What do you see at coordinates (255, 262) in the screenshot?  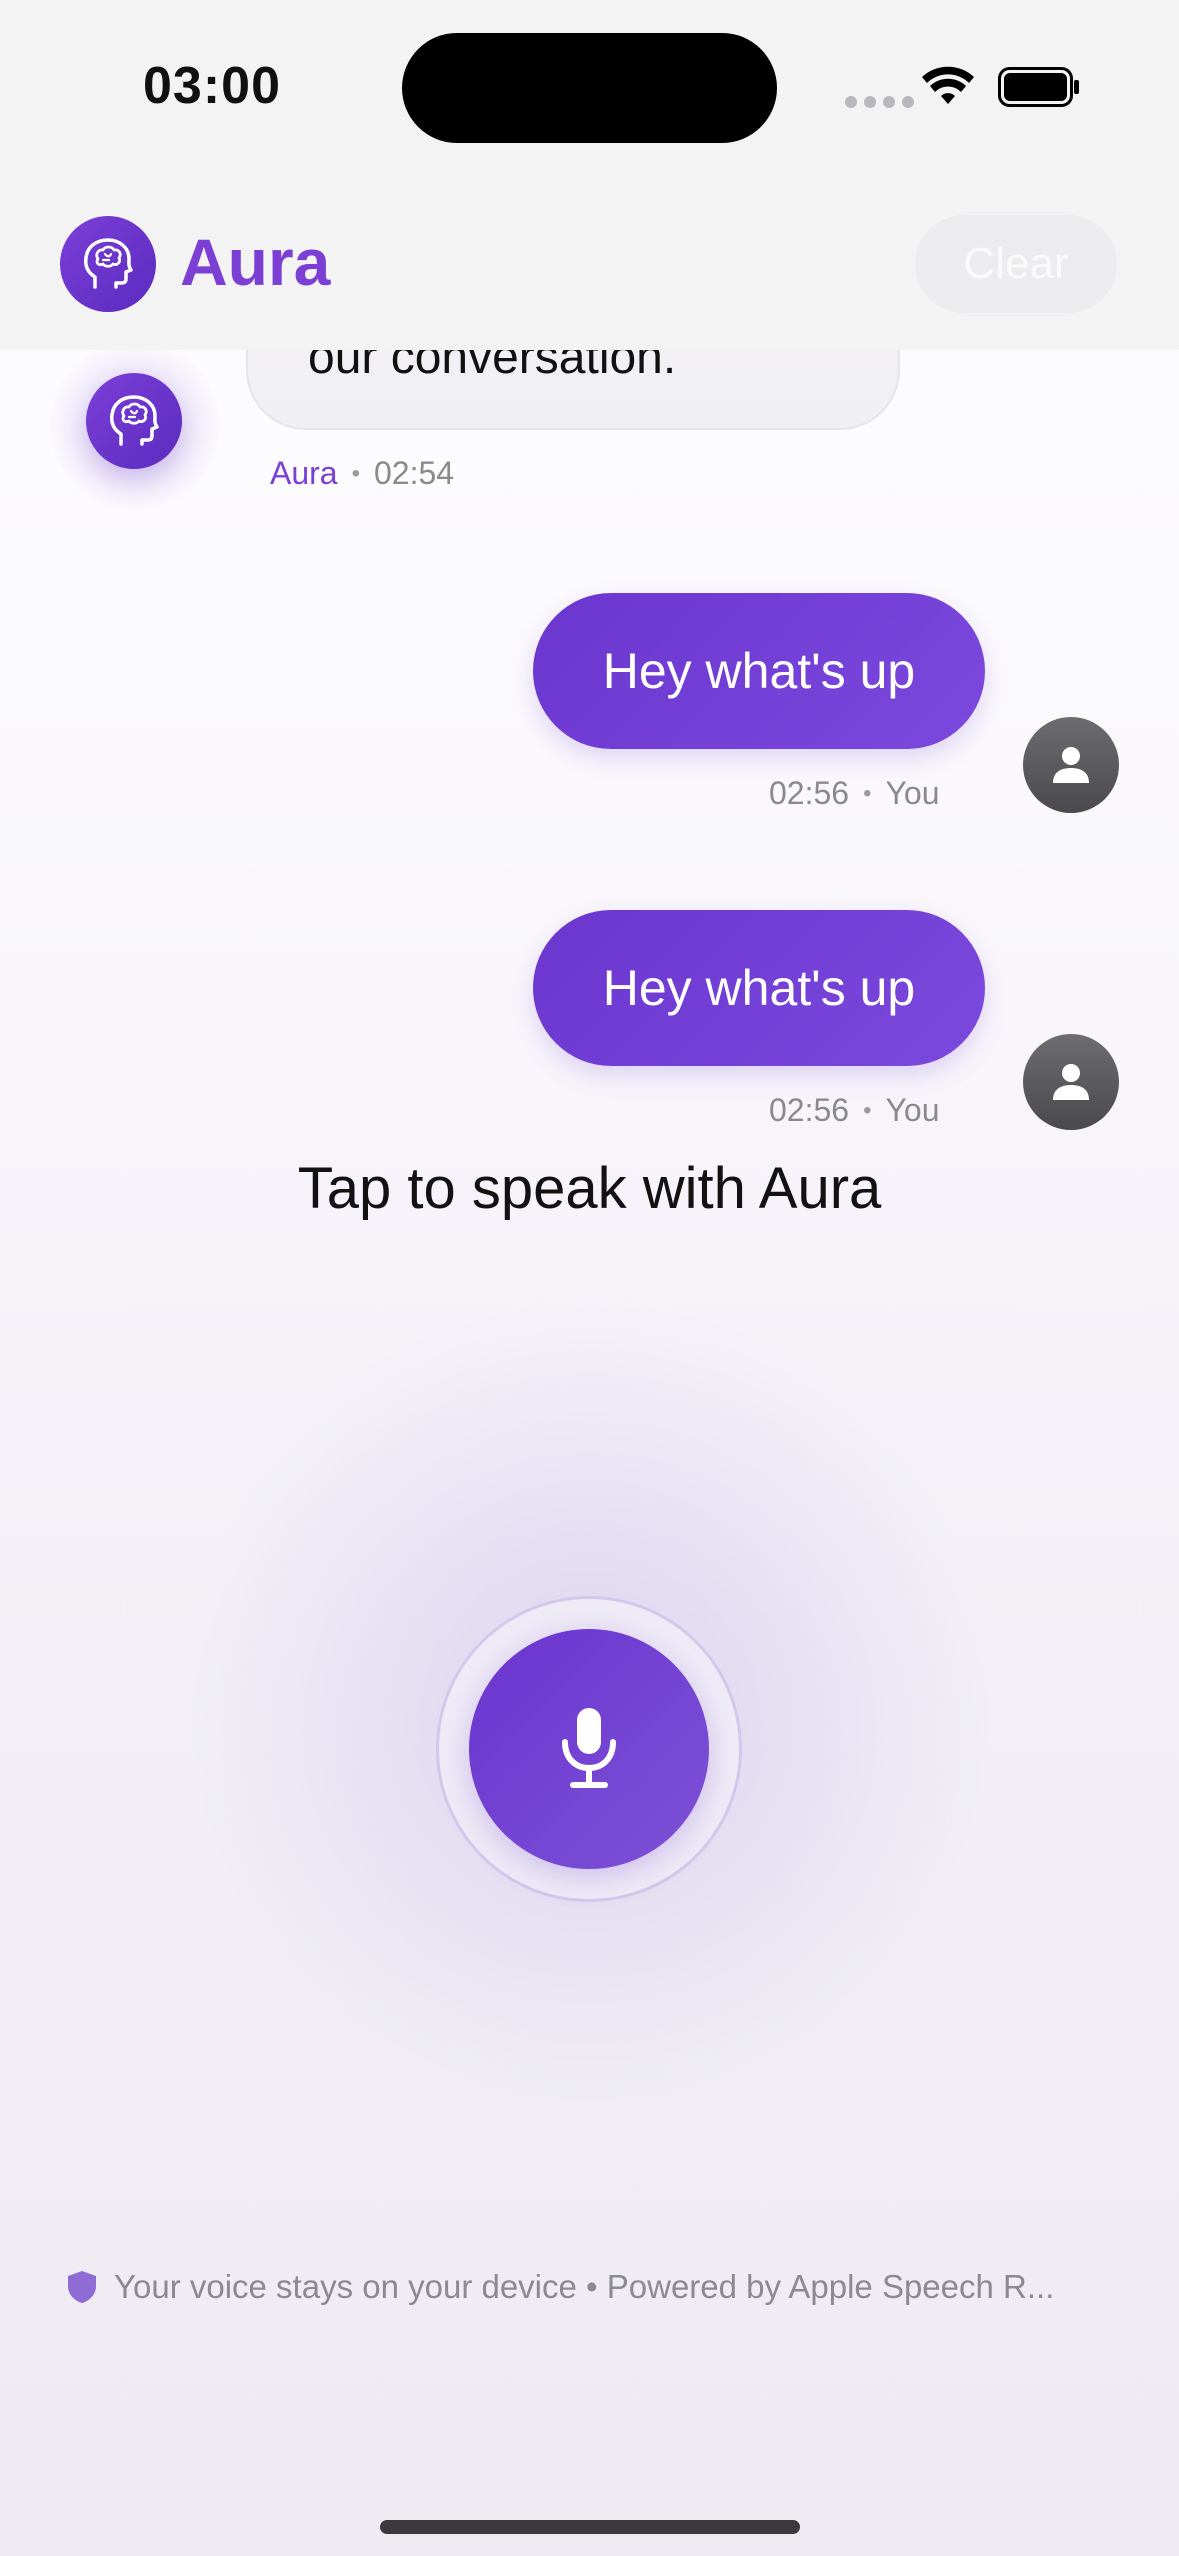 I see `app-title: Aura` at bounding box center [255, 262].